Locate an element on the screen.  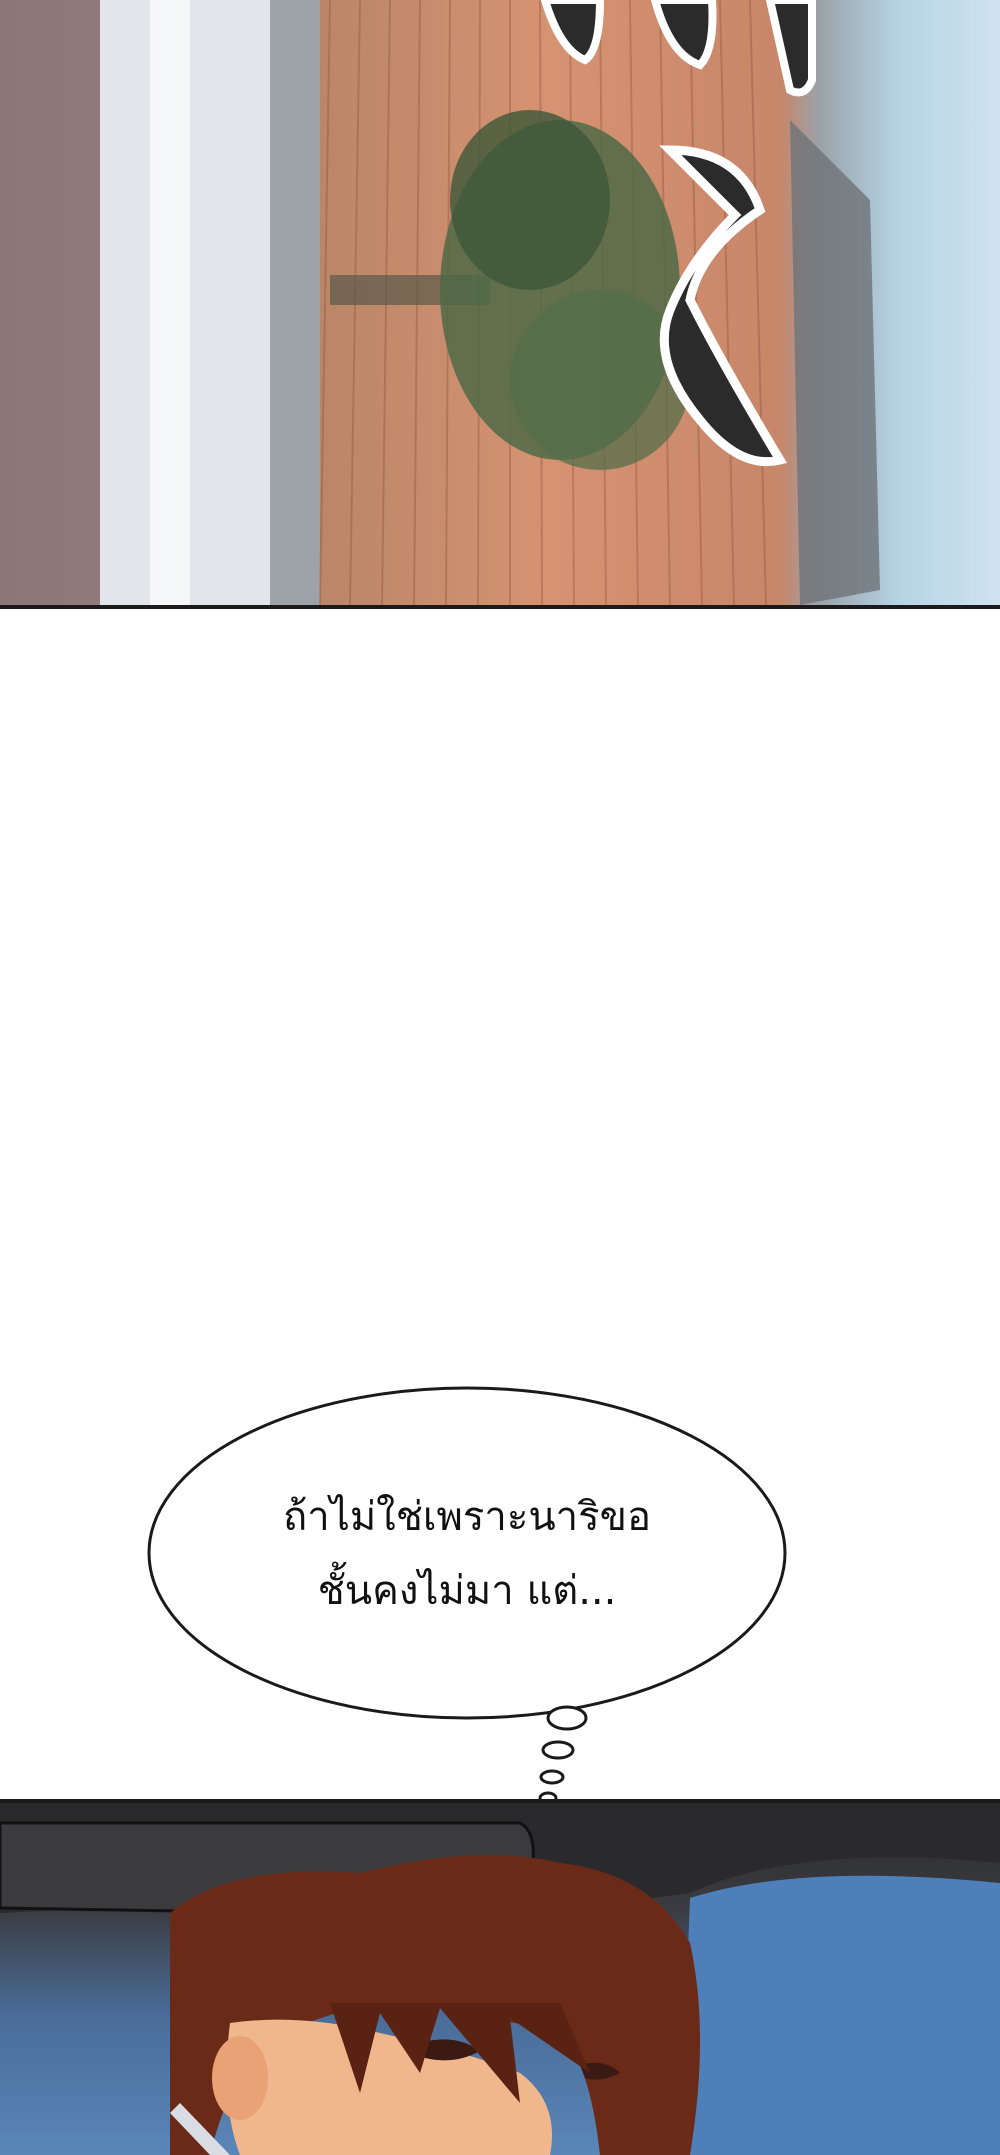
speech-bubble-line-1: ถ้าไม่ใช่เพราะนาริขอ is located at coordinates (467, 1517).